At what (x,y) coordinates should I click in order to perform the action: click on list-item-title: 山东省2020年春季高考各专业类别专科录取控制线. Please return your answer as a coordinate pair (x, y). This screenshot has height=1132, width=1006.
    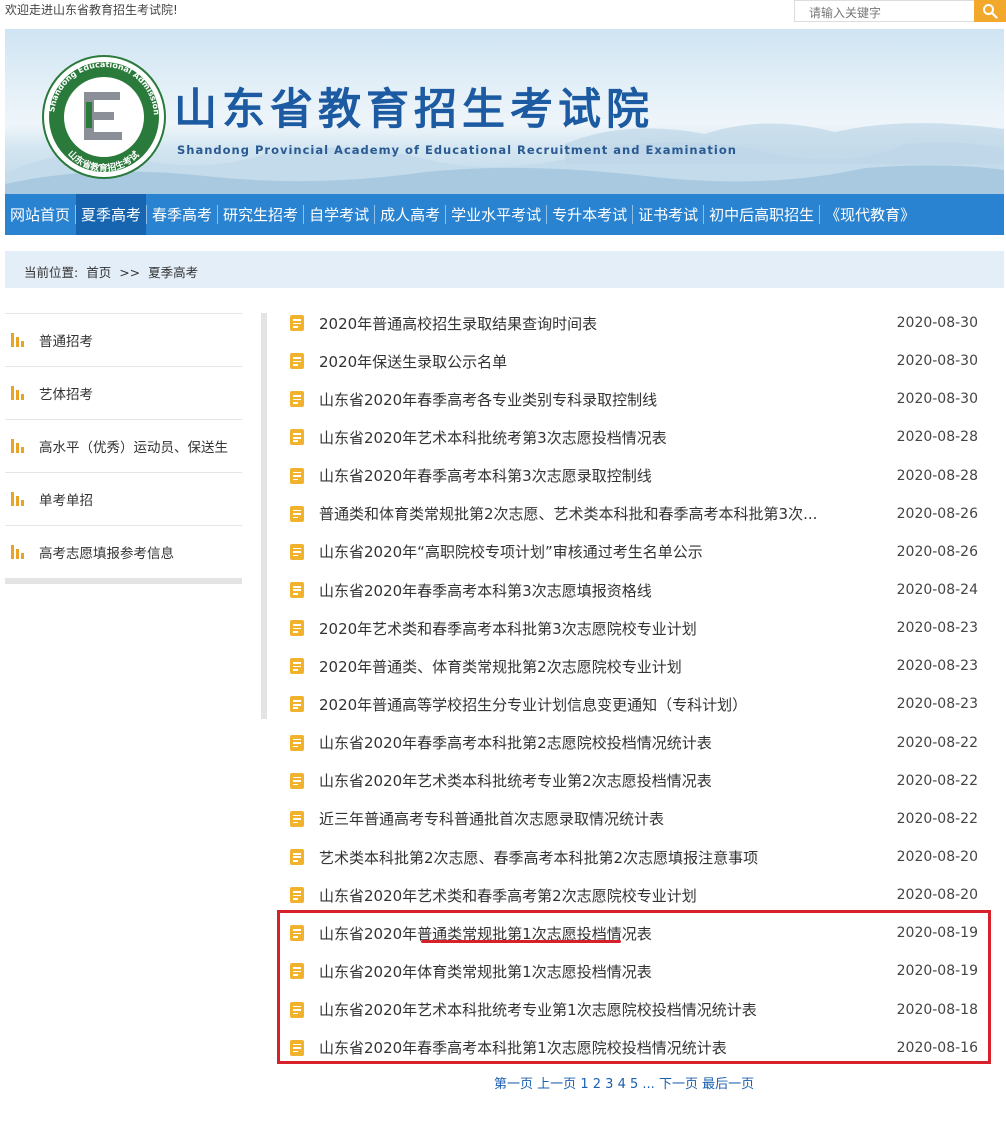
    Looking at the image, I should click on (488, 399).